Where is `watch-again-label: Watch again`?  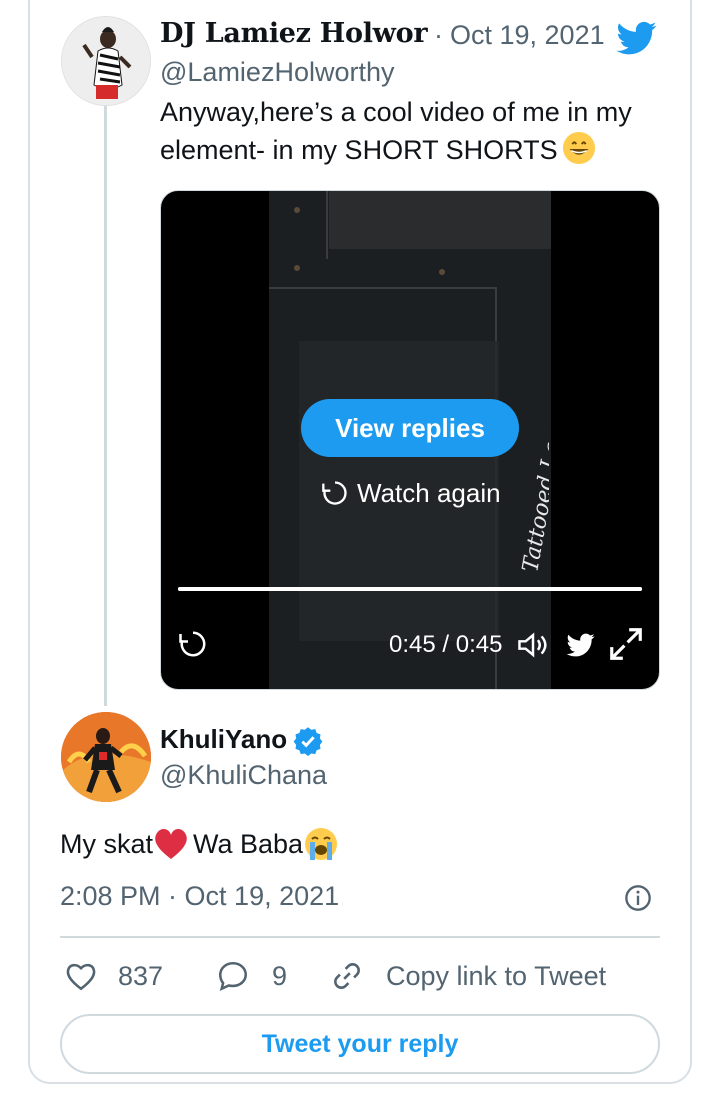 watch-again-label: Watch again is located at coordinates (429, 492).